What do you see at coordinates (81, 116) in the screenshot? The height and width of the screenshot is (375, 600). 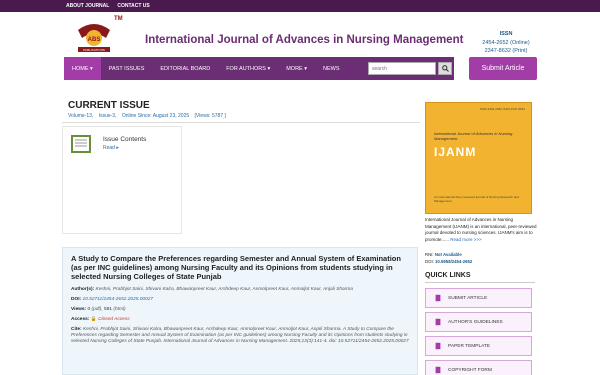 I see `issue-volume: Volume-13,` at bounding box center [81, 116].